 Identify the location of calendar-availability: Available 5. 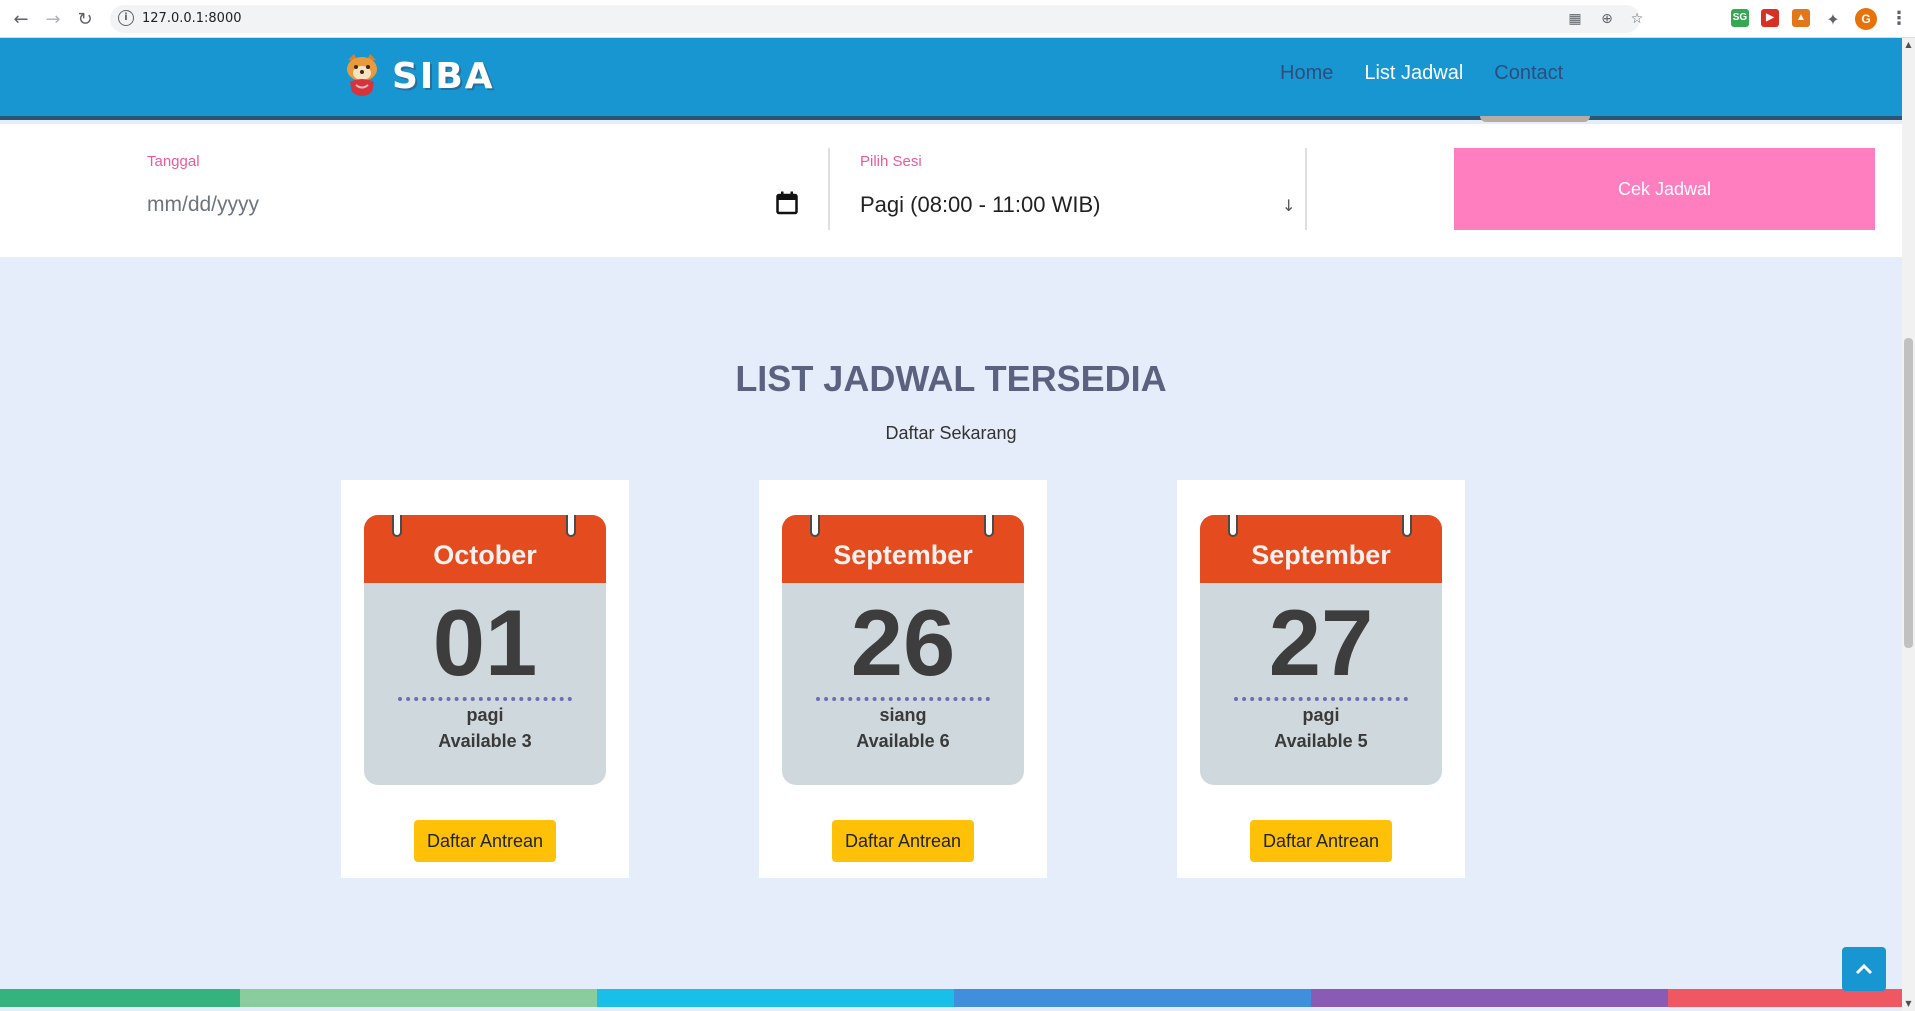
(1321, 741).